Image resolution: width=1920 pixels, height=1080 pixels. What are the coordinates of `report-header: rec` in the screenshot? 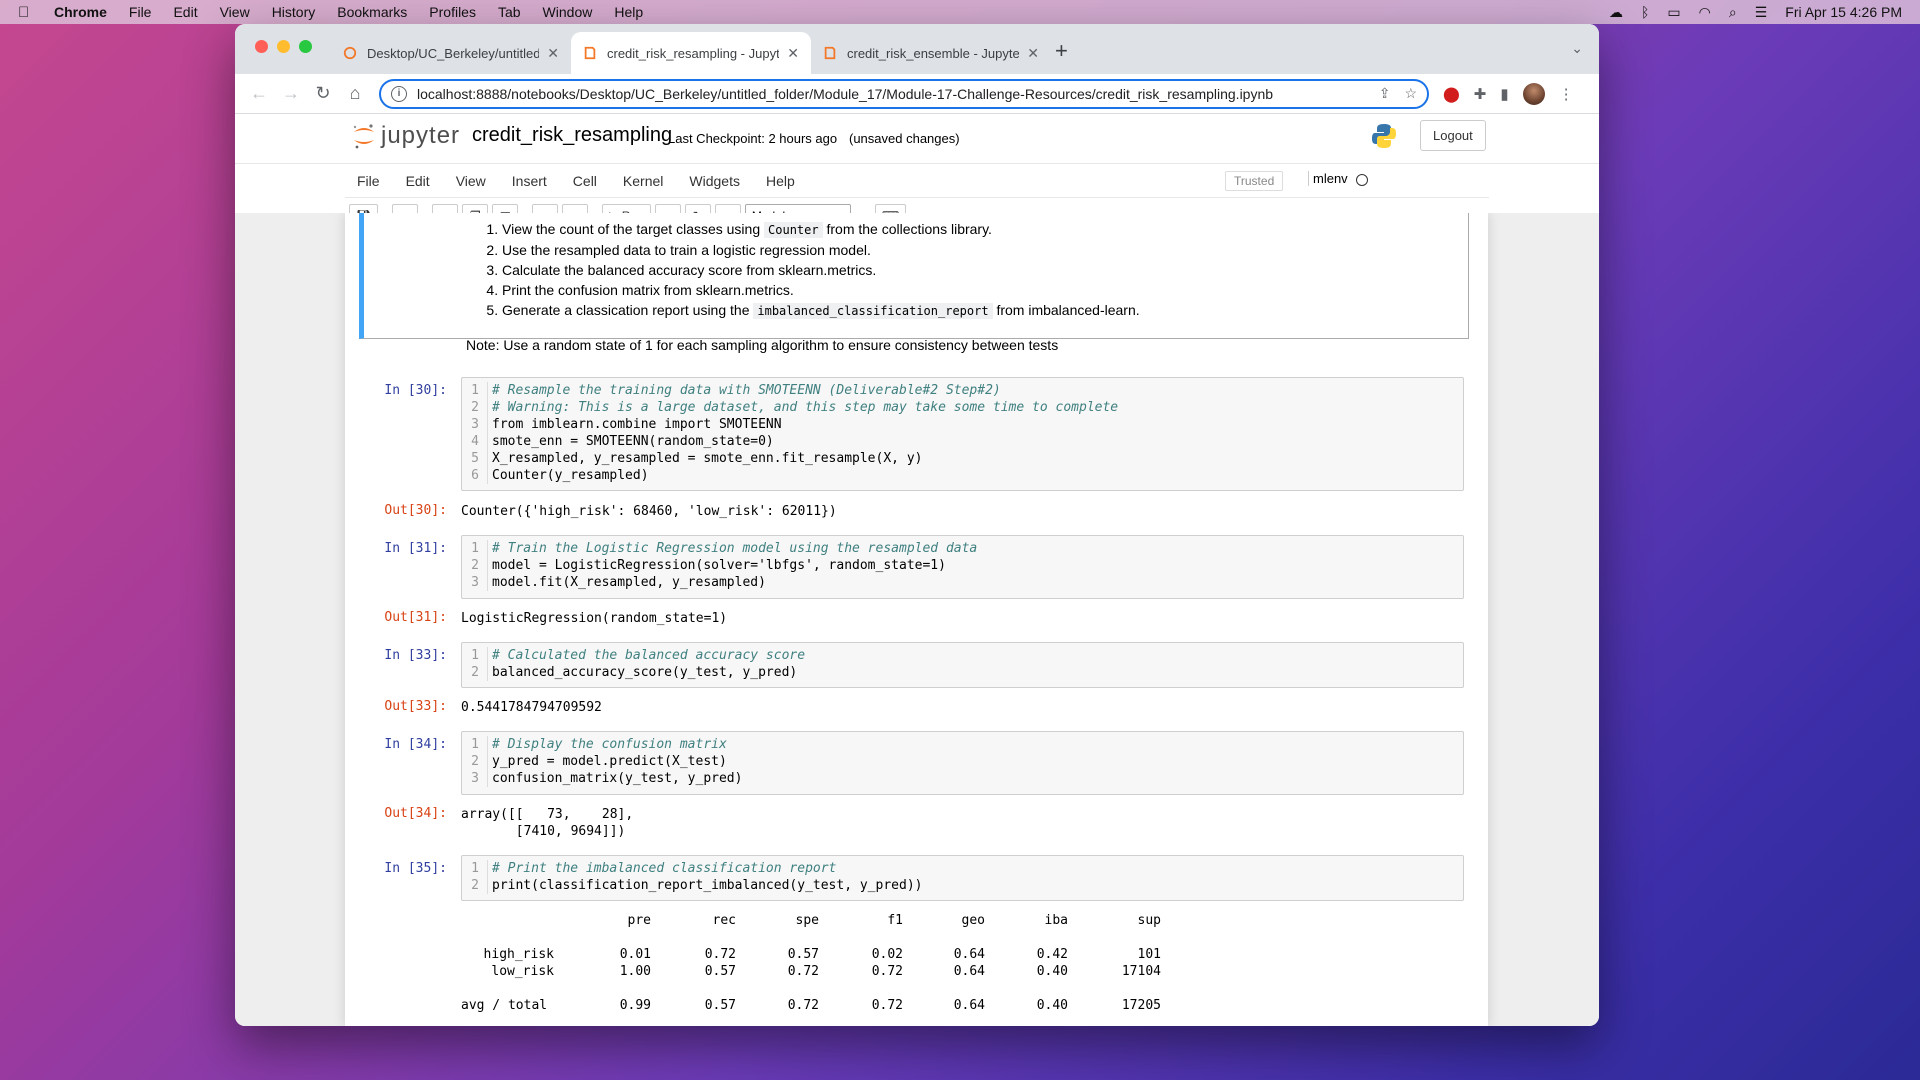 It's located at (724, 920).